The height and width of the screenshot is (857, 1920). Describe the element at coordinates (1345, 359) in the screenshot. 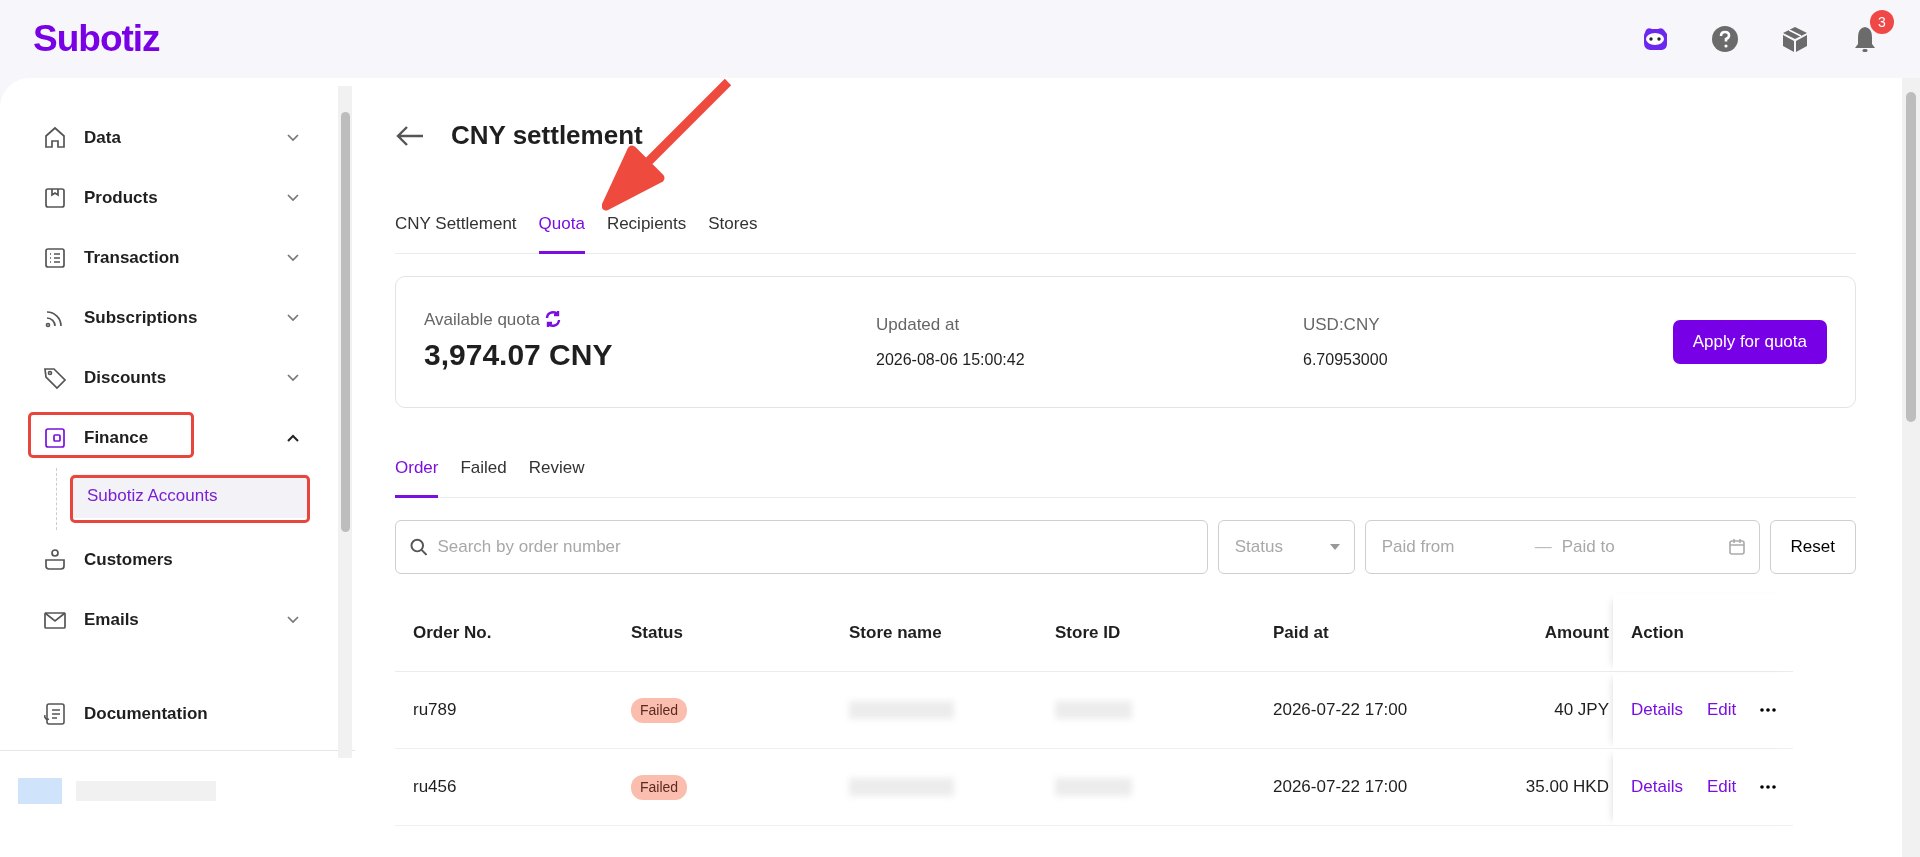

I see `exchange-rate: 6.70953000` at that location.